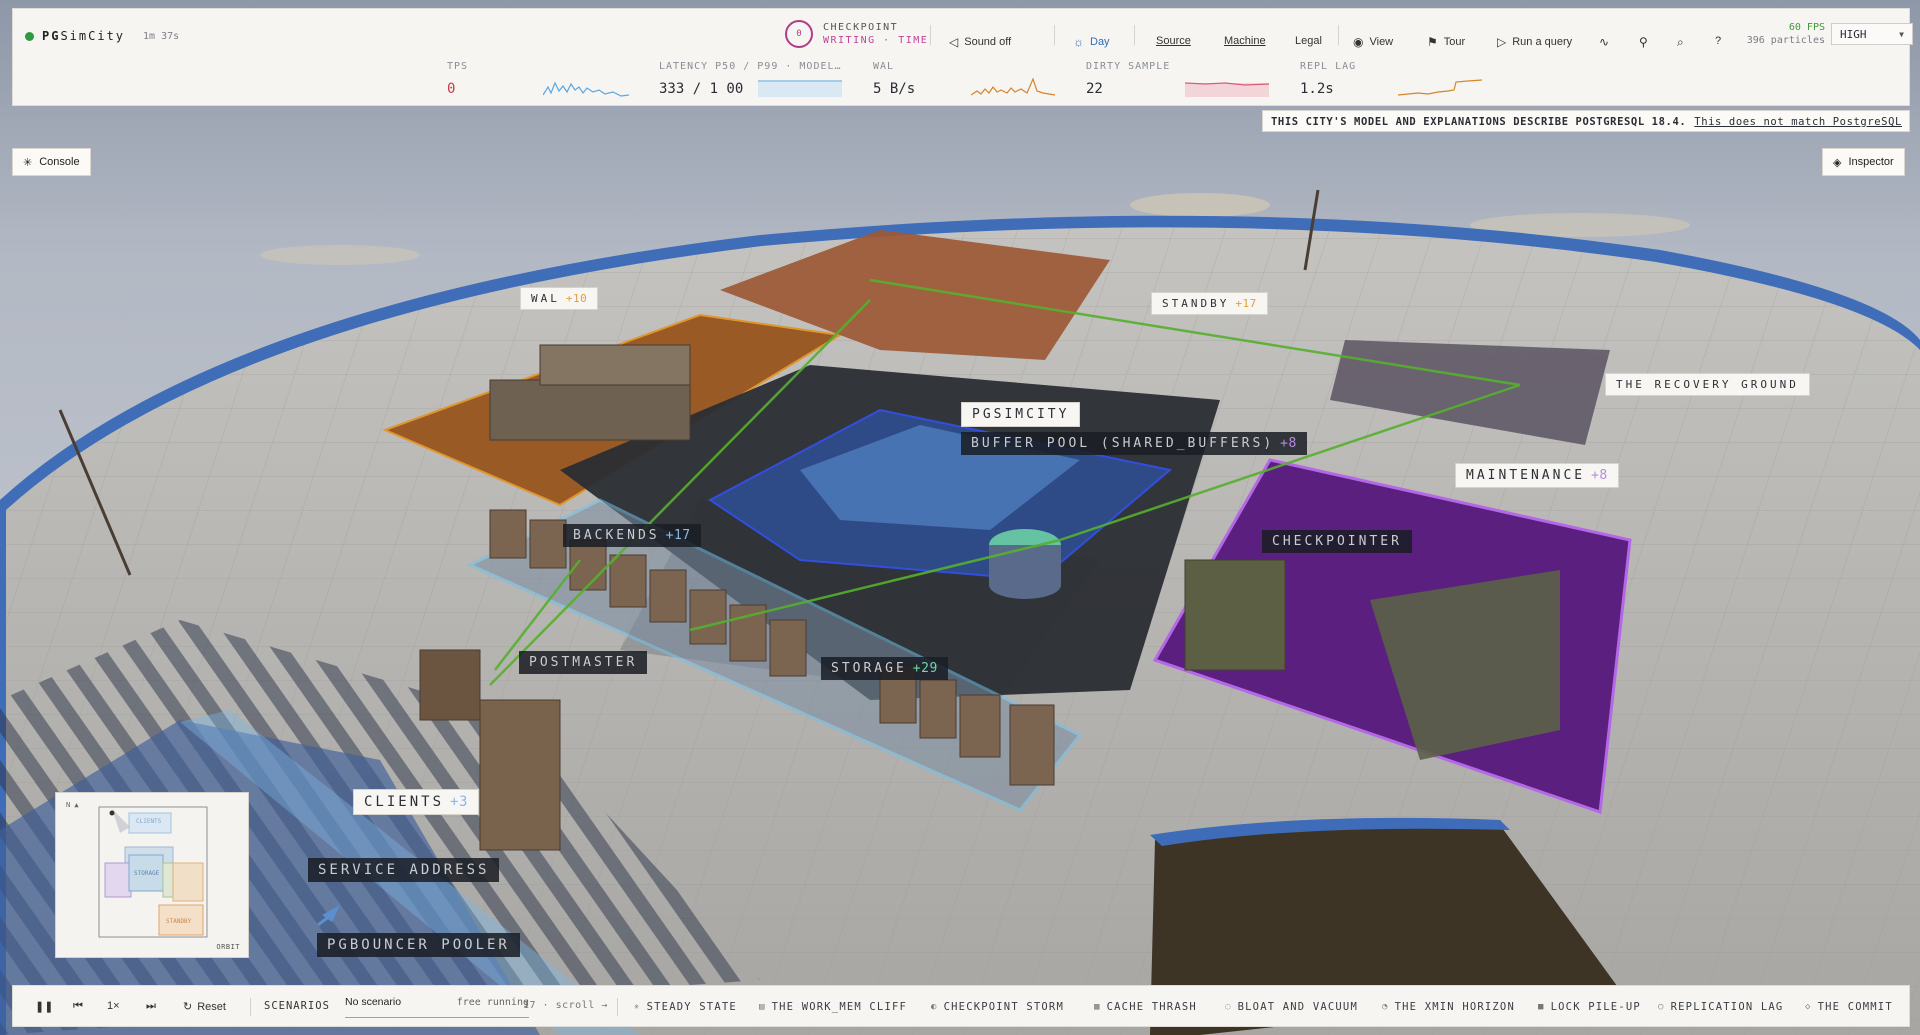 The image size is (1920, 1035). I want to click on scenario-work-mem-cliff: ▤ THE WORK_MEM CLIFF, so click(833, 1007).